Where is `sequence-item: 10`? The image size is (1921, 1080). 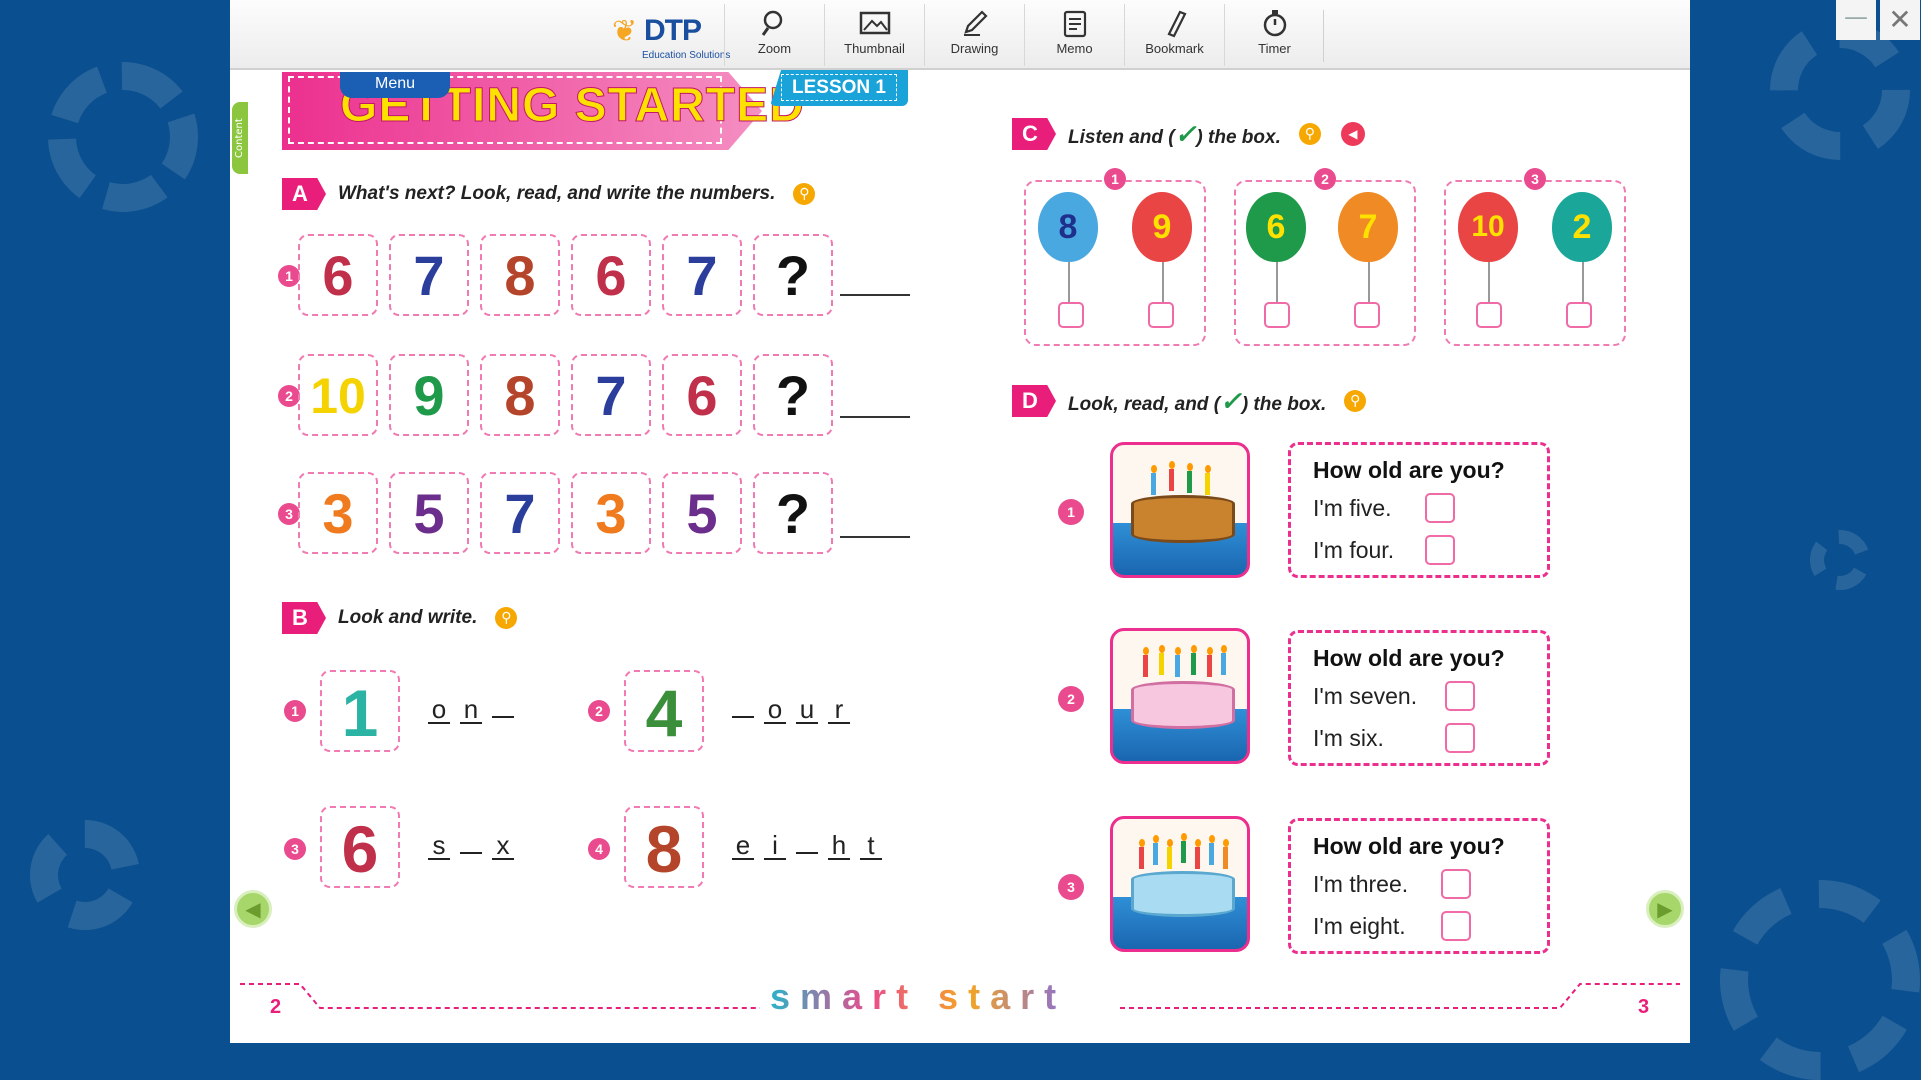 sequence-item: 10 is located at coordinates (338, 395).